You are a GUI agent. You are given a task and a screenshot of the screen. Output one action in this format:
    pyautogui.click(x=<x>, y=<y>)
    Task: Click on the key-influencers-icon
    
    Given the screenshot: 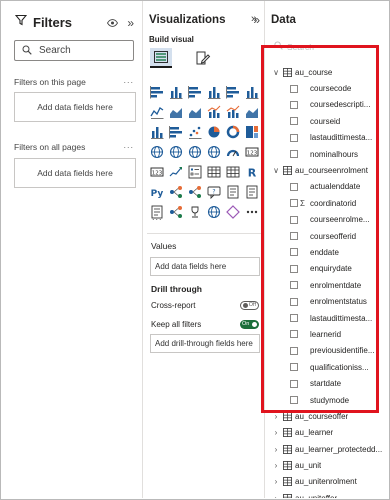 What is the action you would take?
    pyautogui.click(x=175, y=191)
    